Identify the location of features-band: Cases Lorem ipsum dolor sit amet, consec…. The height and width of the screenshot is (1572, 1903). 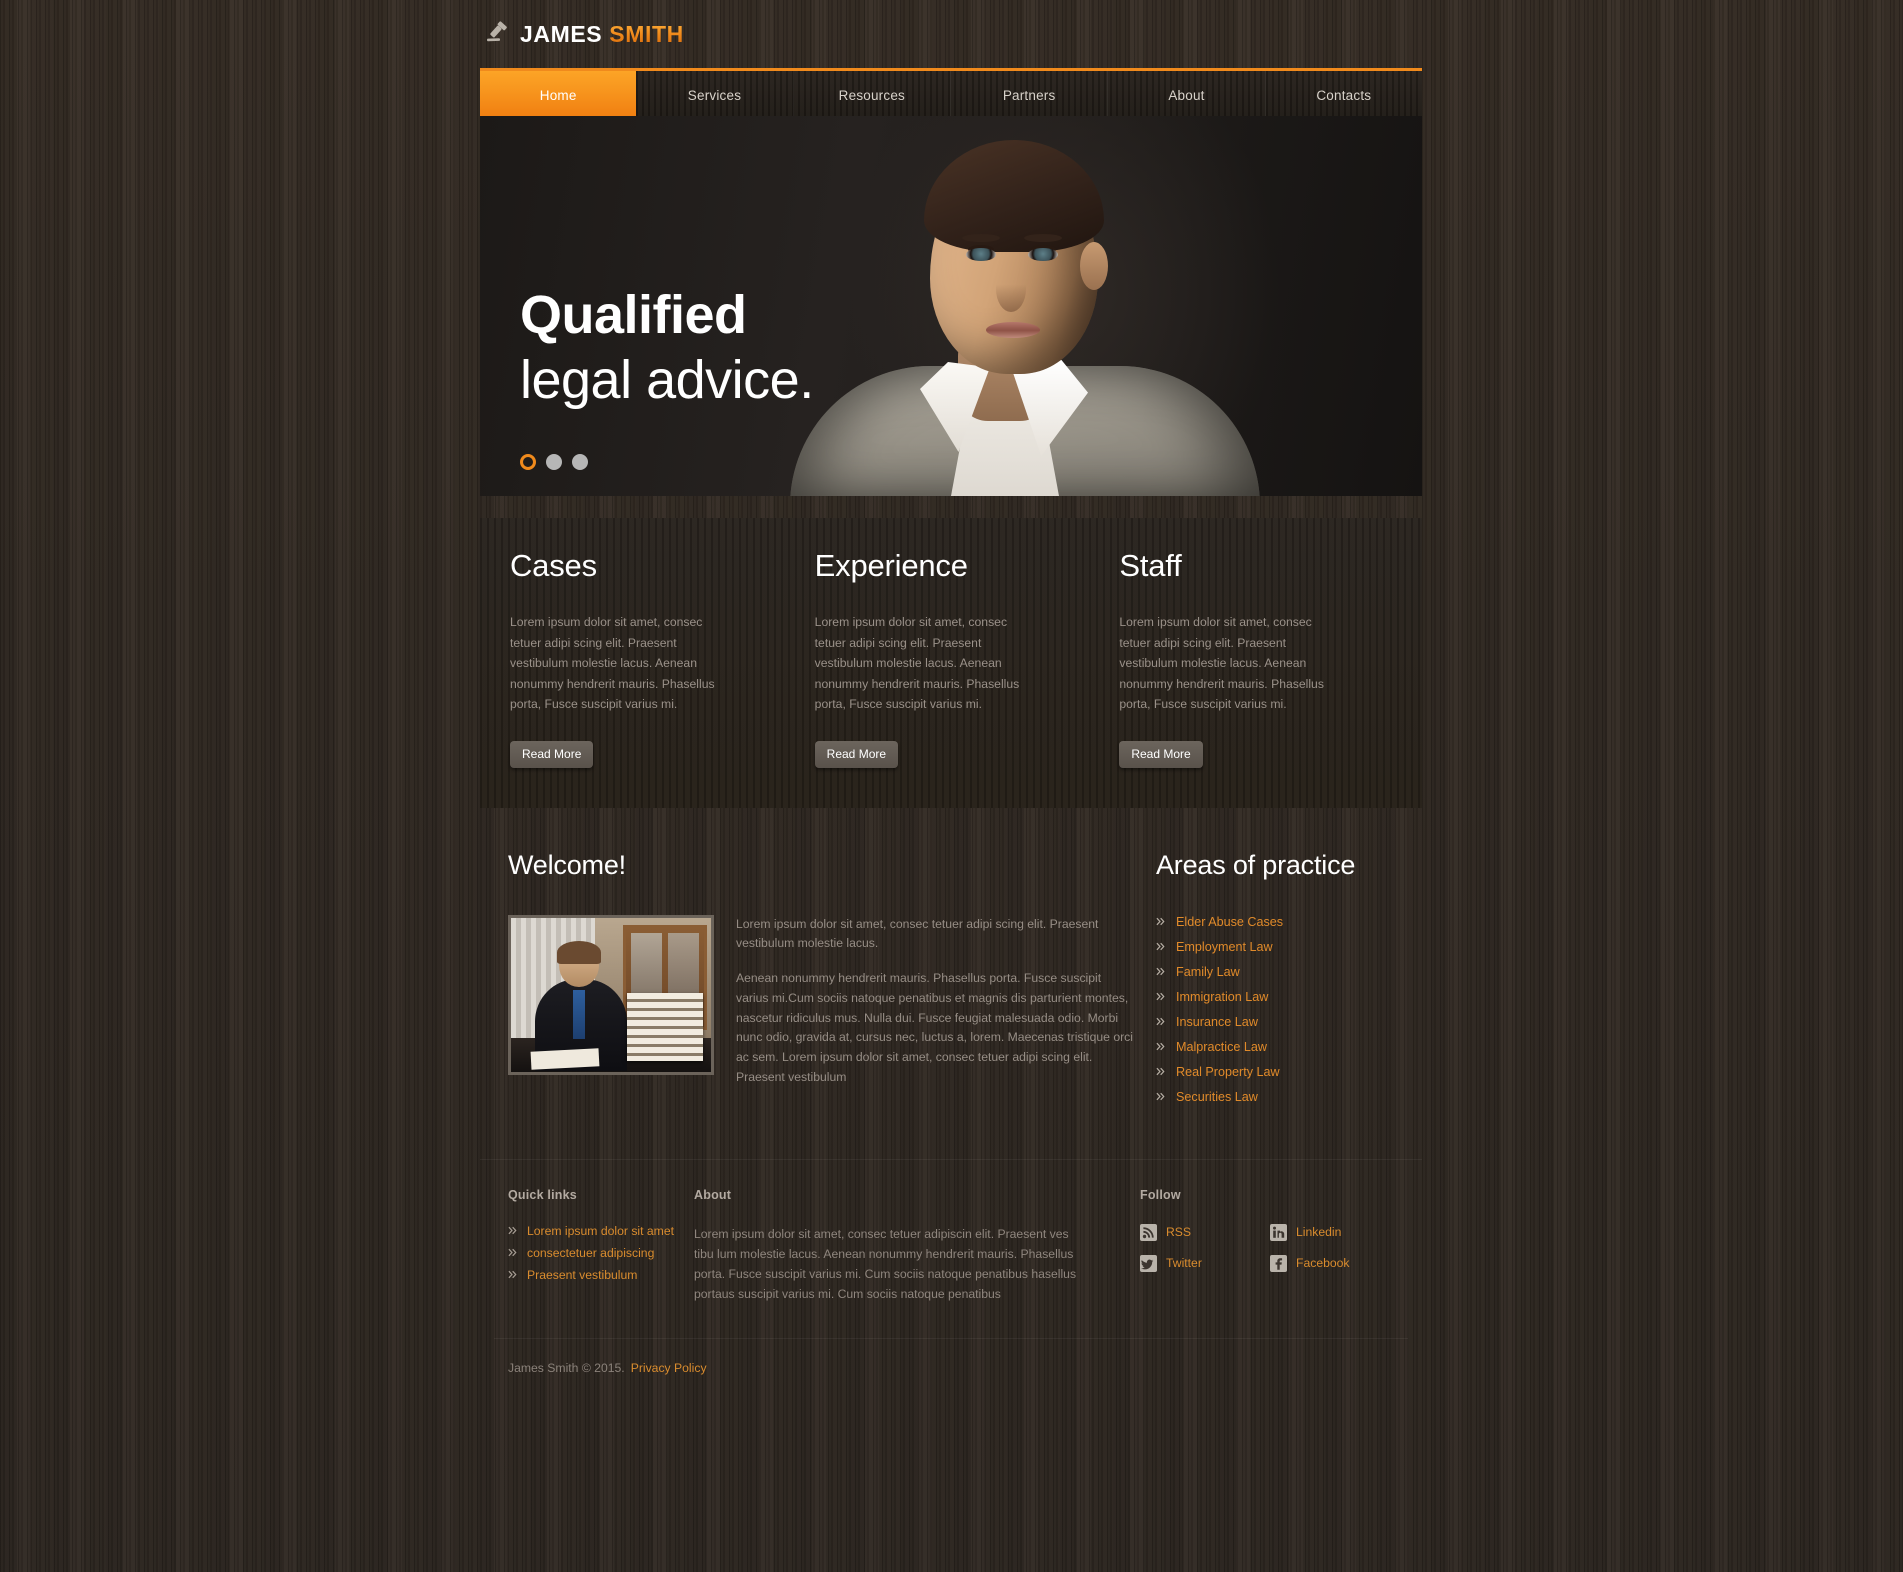
(951, 663).